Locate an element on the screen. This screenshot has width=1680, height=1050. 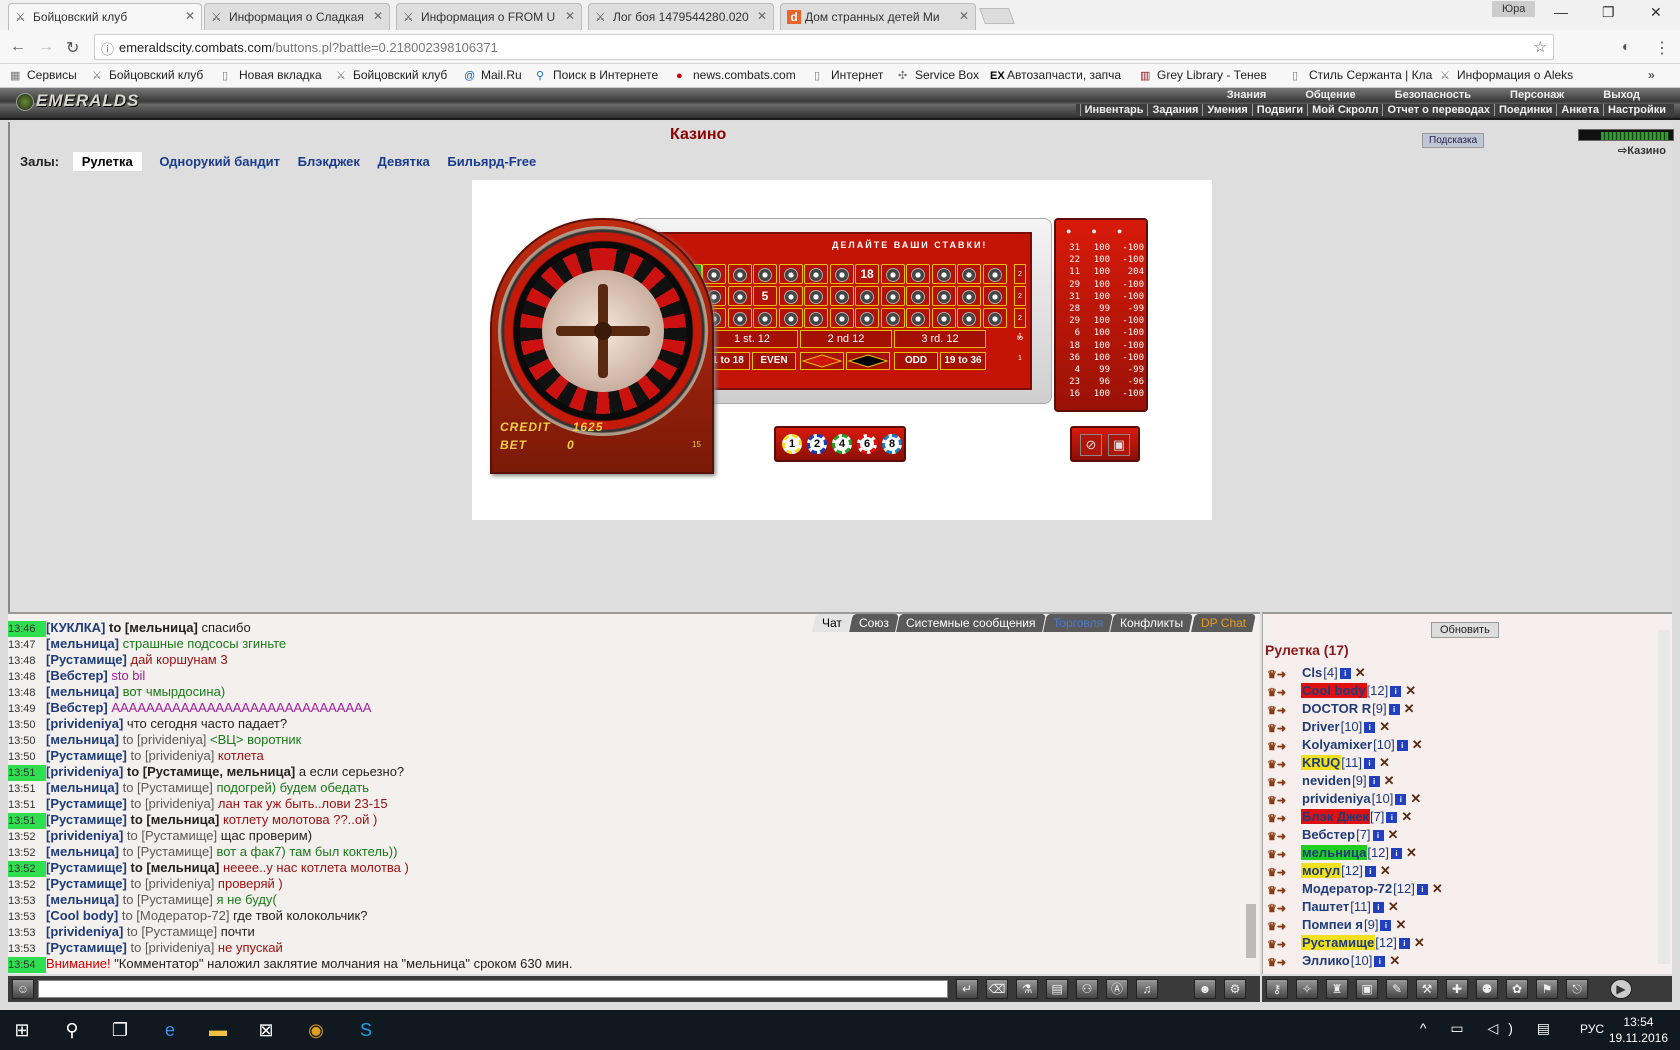
submenu-duels: Поединки is located at coordinates (1525, 110).